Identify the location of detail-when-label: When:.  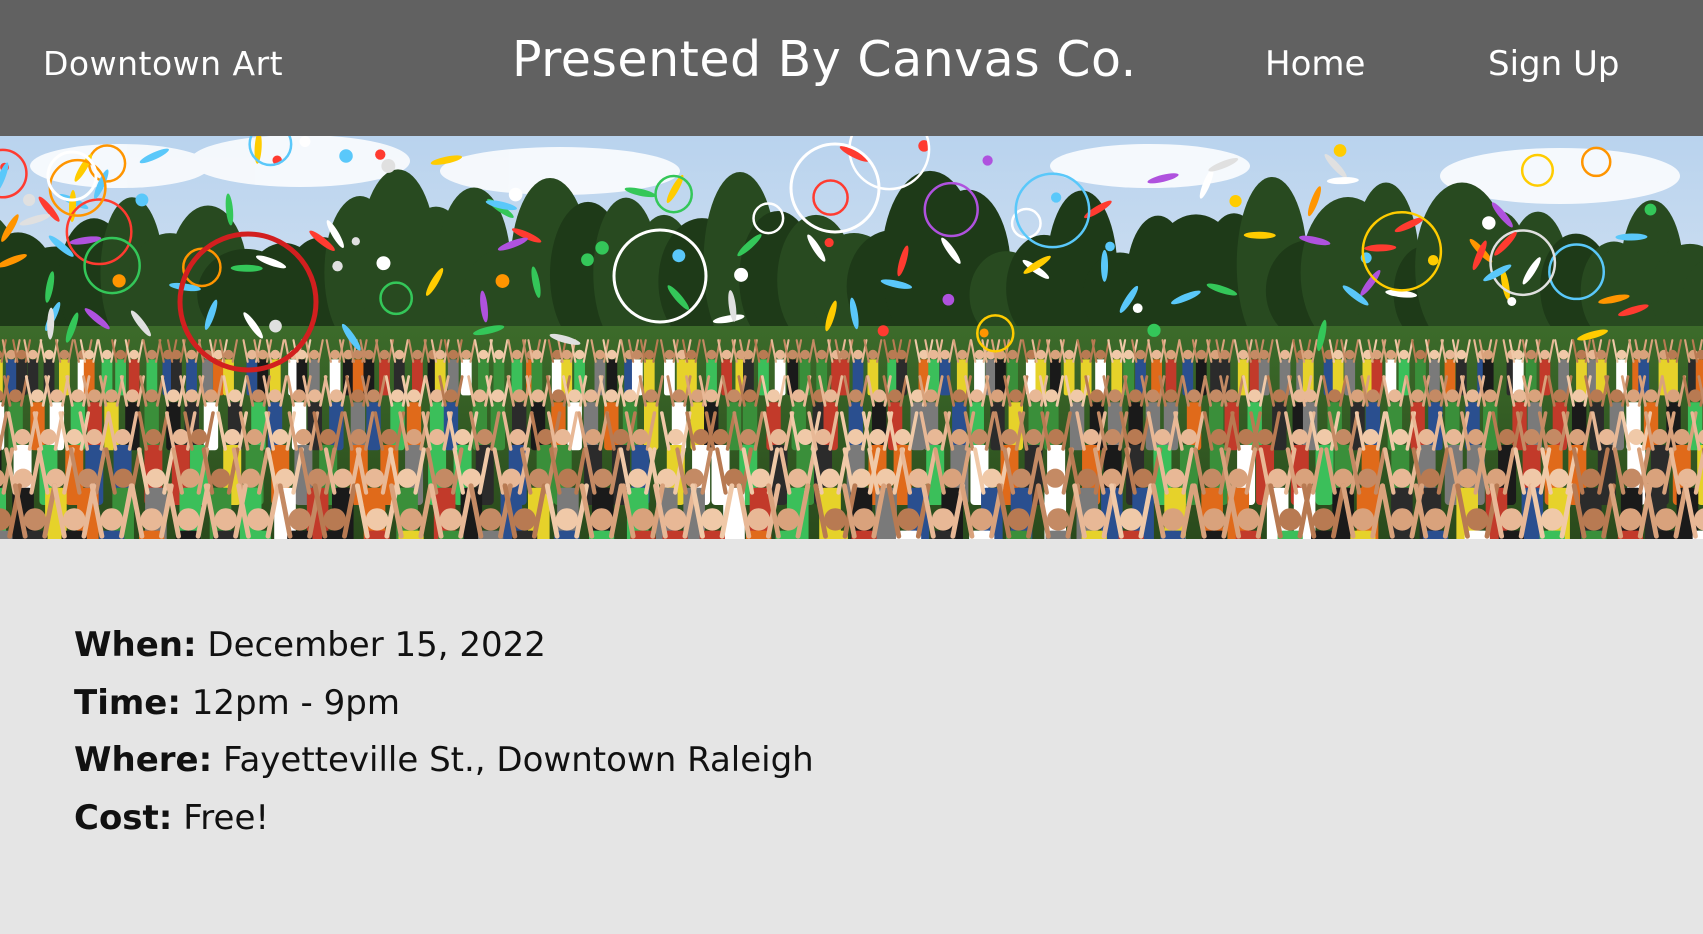
(135, 645).